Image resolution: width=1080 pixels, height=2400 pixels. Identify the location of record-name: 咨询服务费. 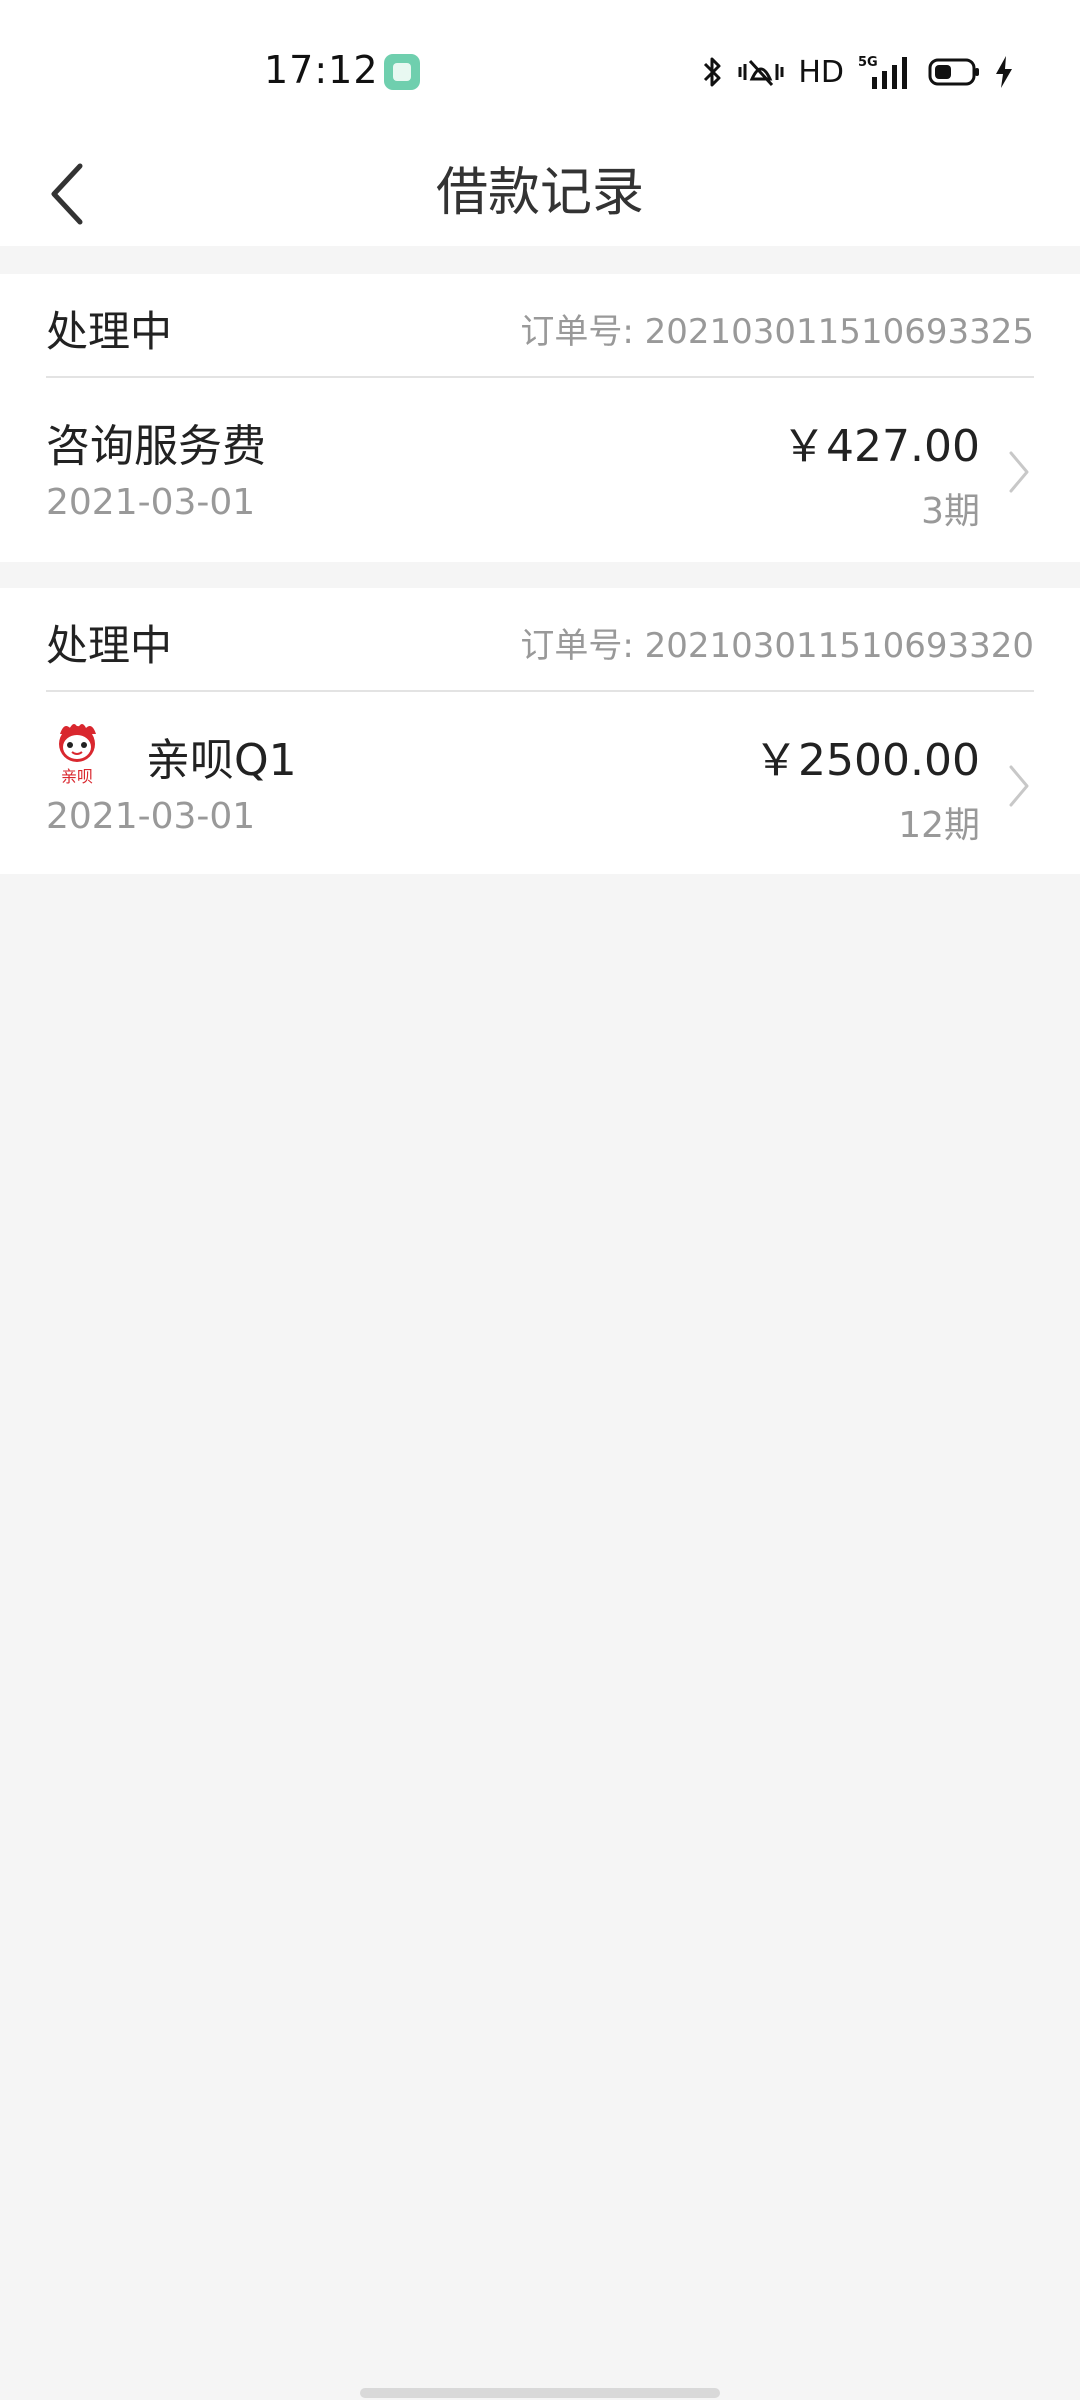
(156, 446).